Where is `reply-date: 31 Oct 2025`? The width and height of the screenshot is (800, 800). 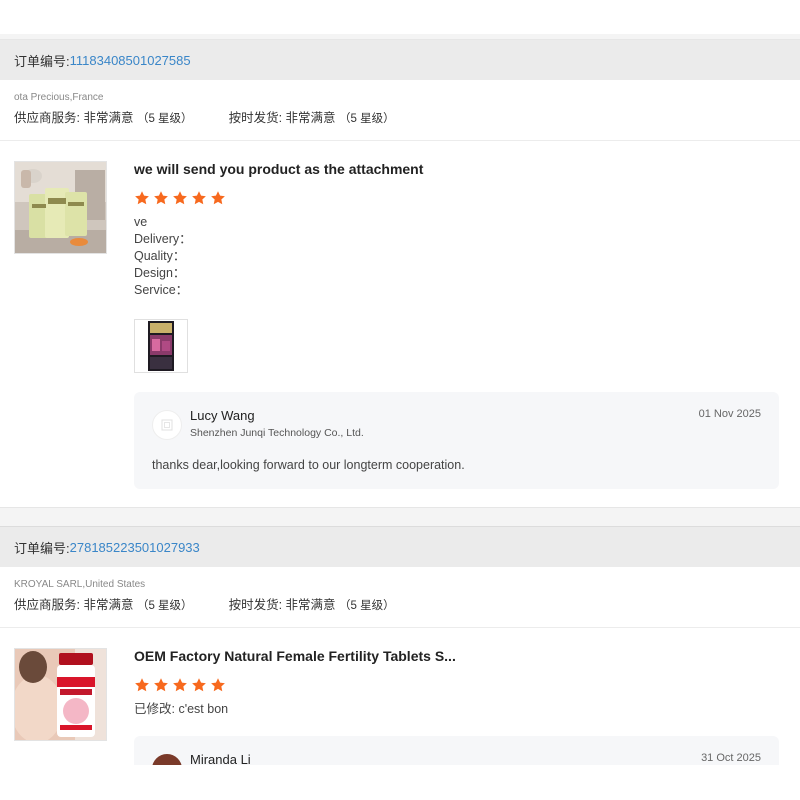 reply-date: 31 Oct 2025 is located at coordinates (731, 758).